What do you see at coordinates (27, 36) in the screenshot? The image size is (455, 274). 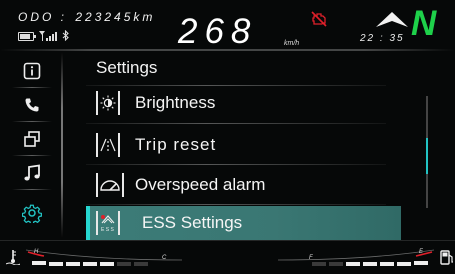 I see `battery-icon` at bounding box center [27, 36].